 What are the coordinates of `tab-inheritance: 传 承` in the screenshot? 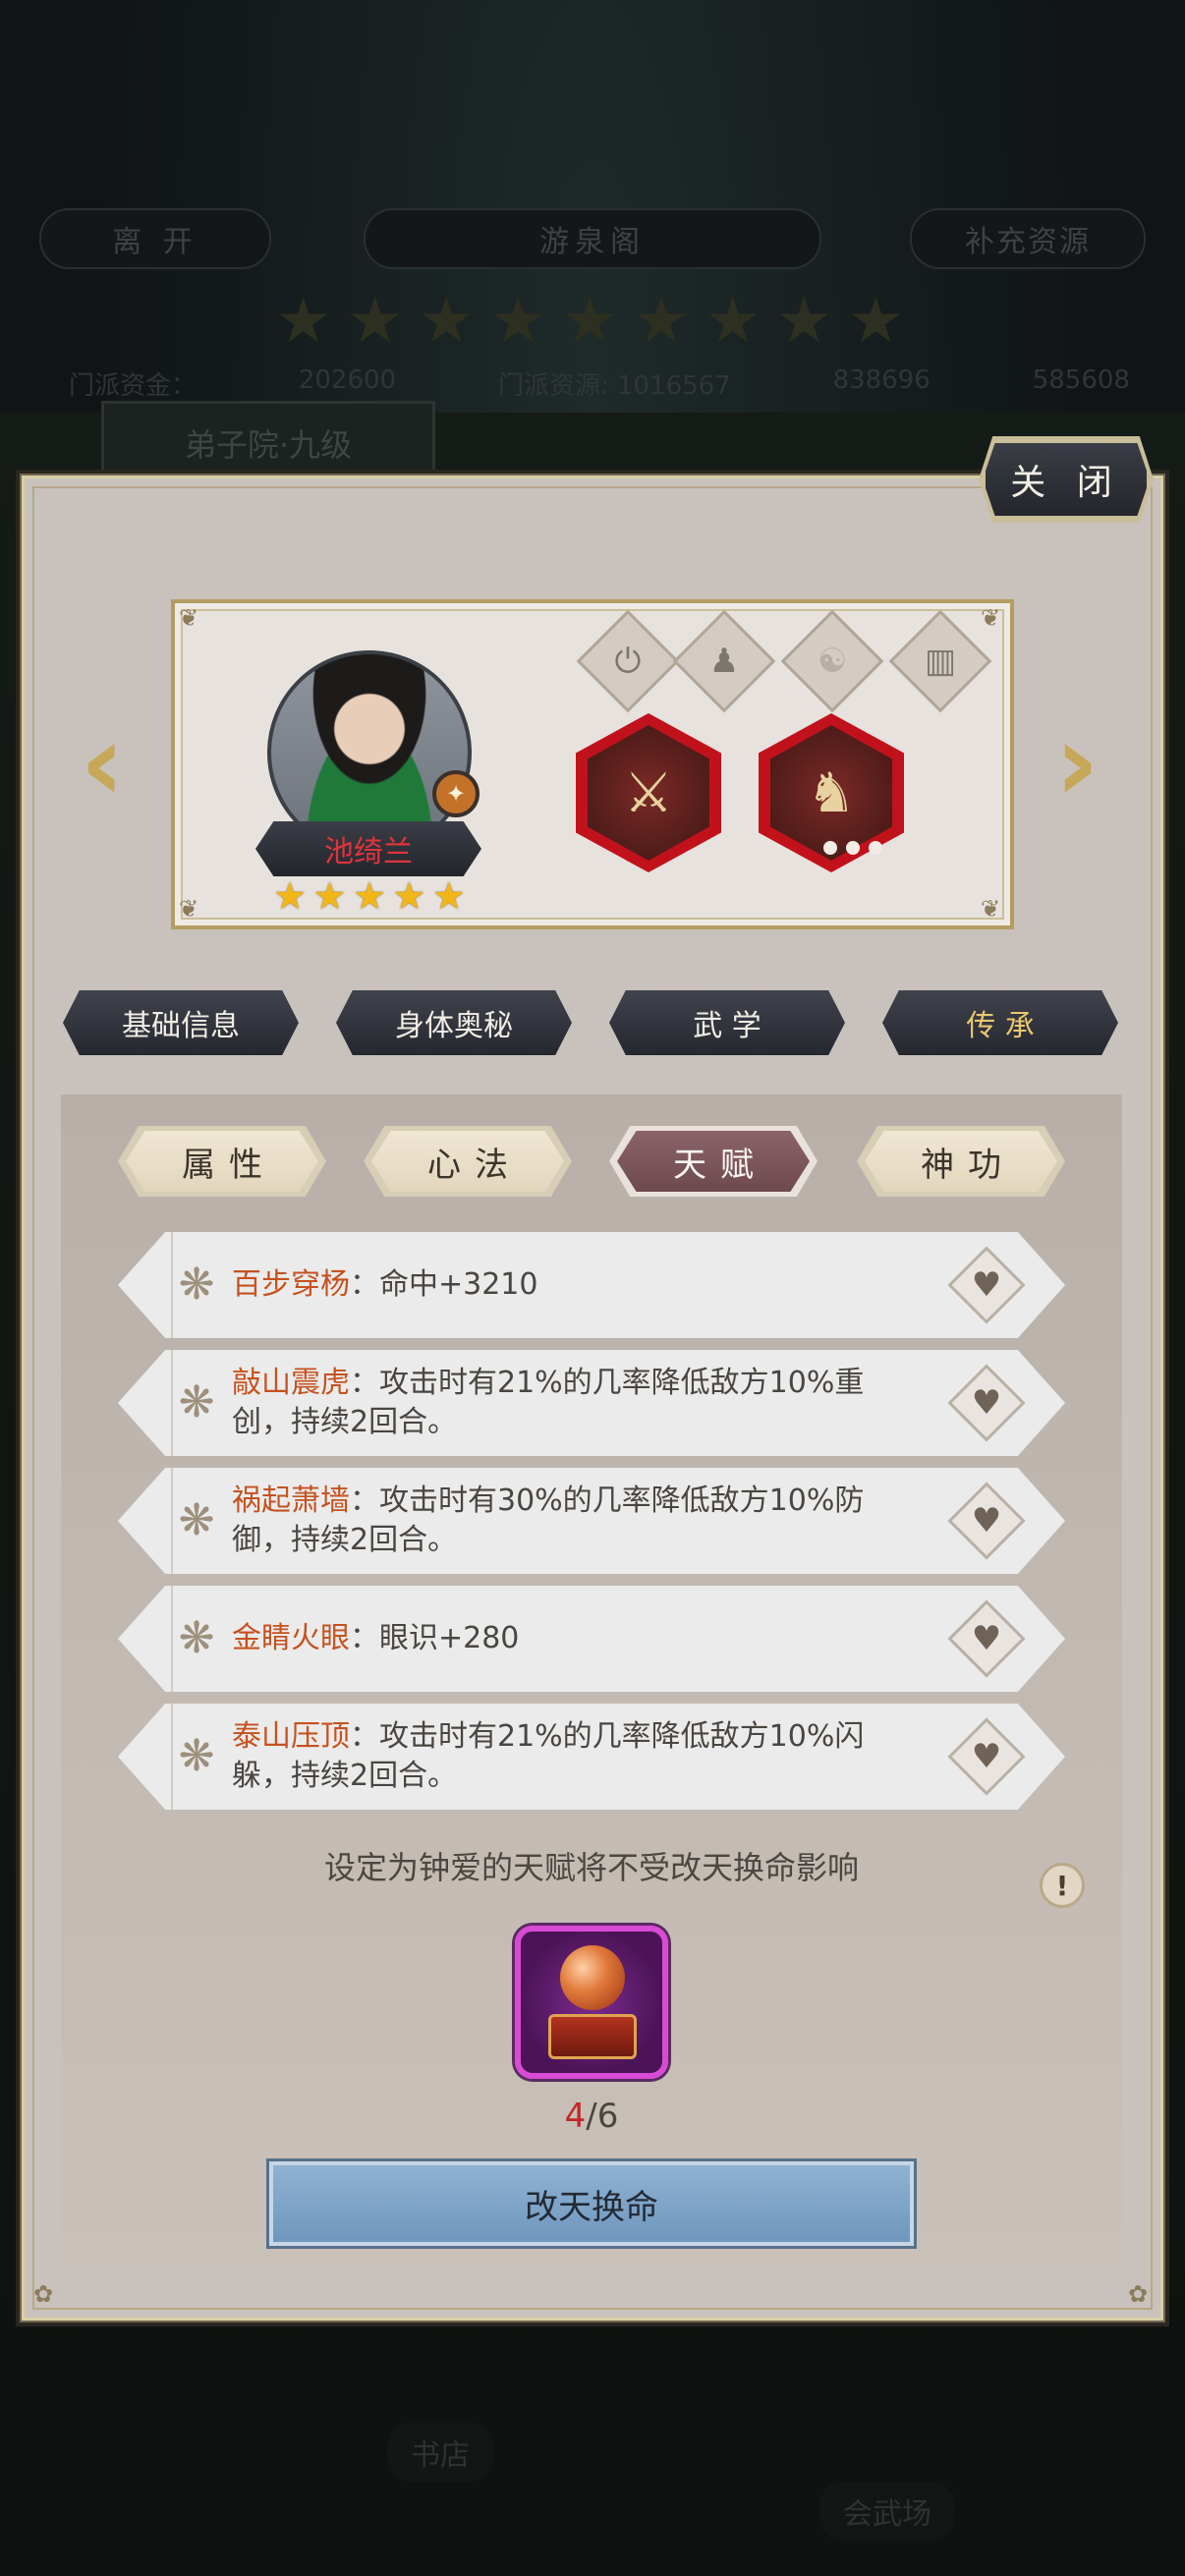 It's located at (1000, 1022).